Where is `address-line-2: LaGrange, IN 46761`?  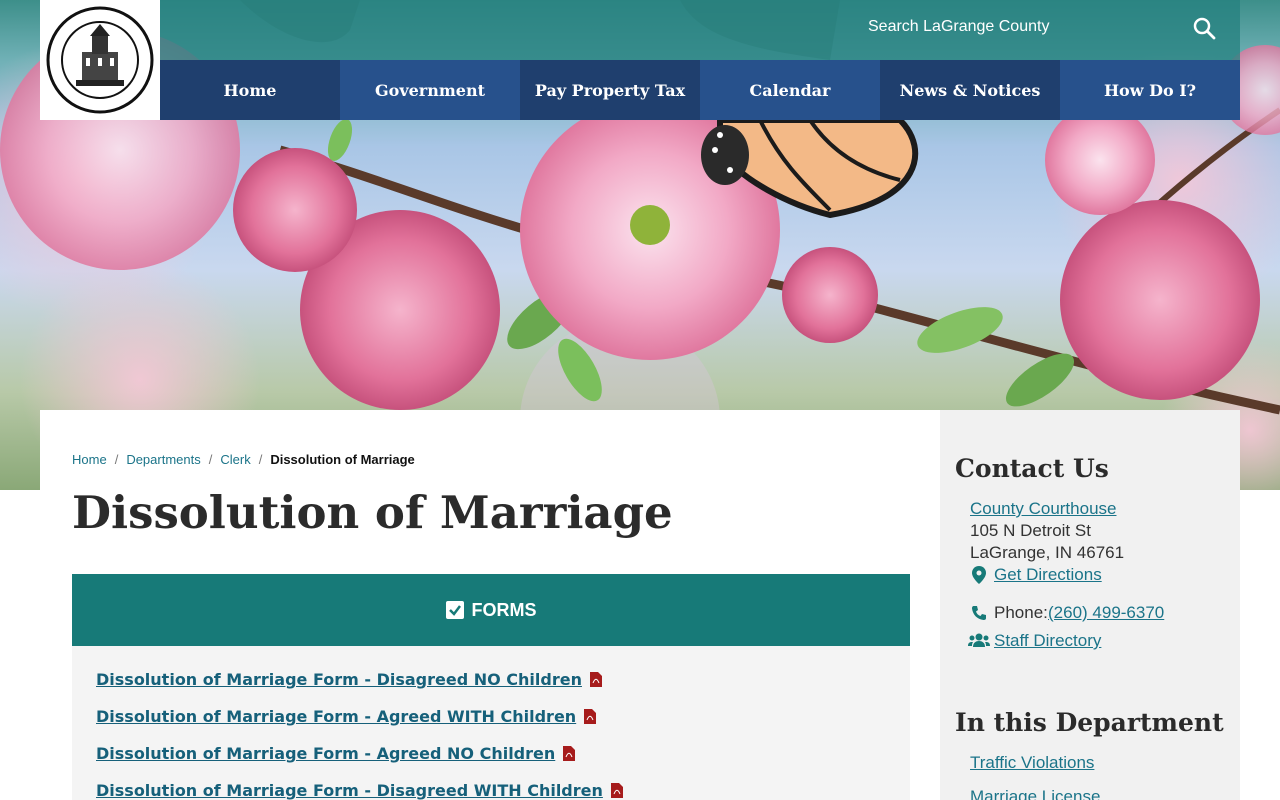 address-line-2: LaGrange, IN 46761 is located at coordinates (1047, 552).